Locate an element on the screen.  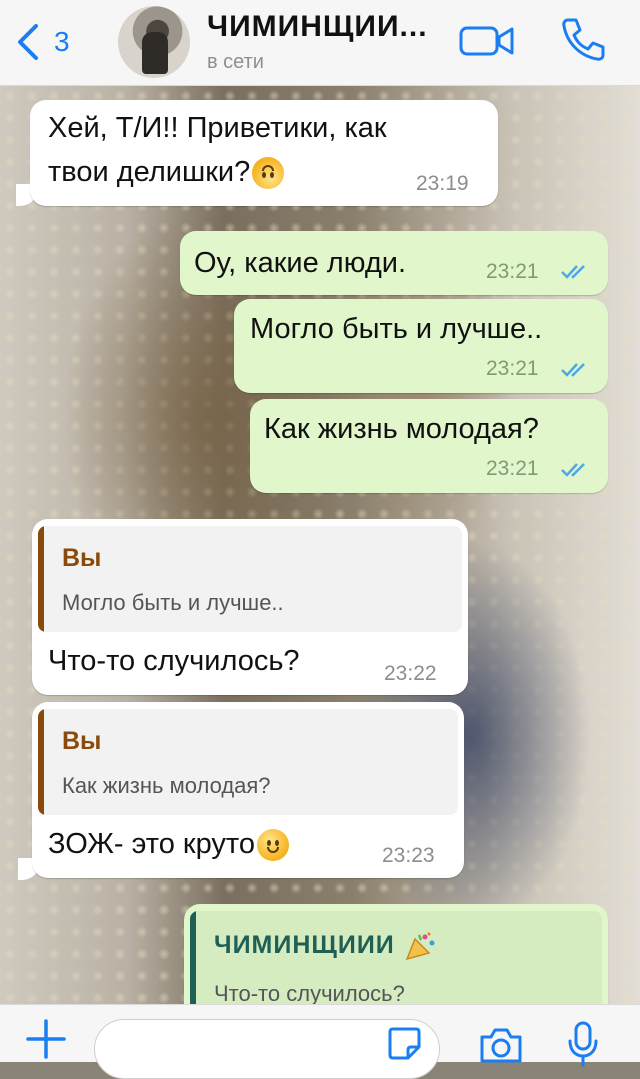
message-time: 23:23 is located at coordinates (408, 855).